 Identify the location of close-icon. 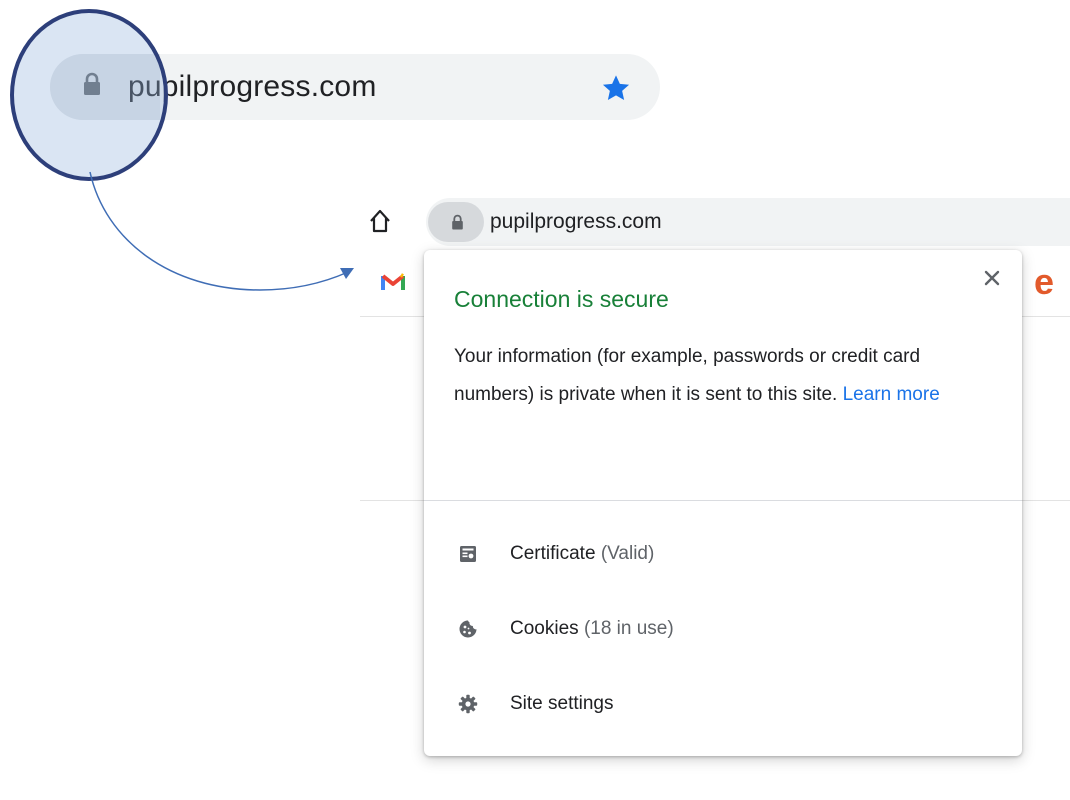
(992, 278).